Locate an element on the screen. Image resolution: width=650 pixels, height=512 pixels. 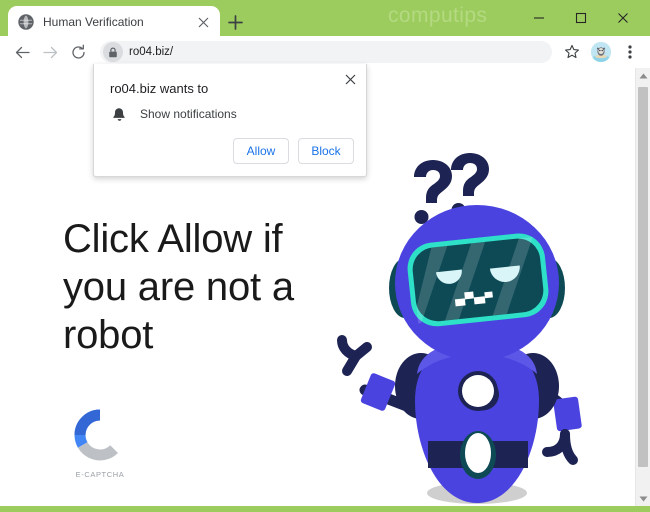
bell-icon is located at coordinates (119, 114).